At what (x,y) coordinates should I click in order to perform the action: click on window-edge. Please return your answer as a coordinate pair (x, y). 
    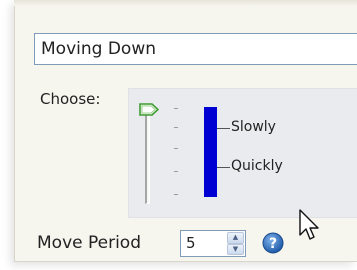
    Looking at the image, I should click on (185, 3).